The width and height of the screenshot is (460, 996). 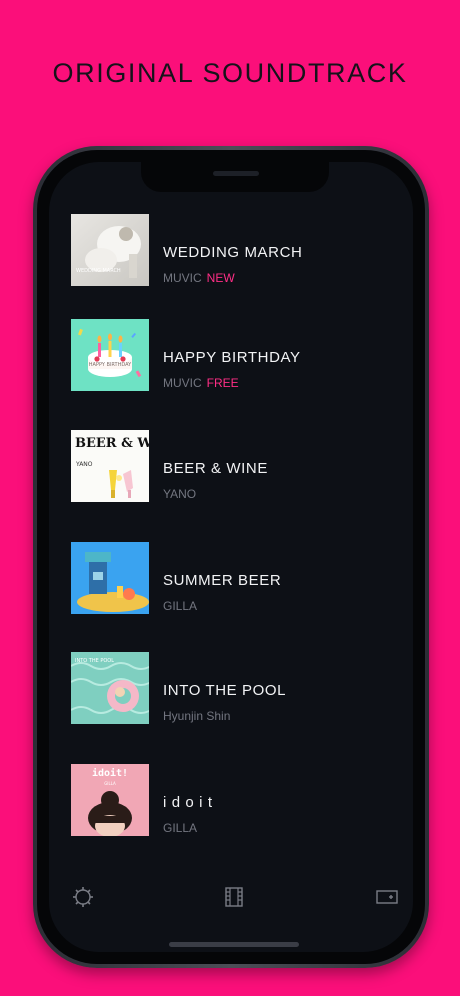 I want to click on cover-text: INTO THE POOL, so click(x=94, y=661).